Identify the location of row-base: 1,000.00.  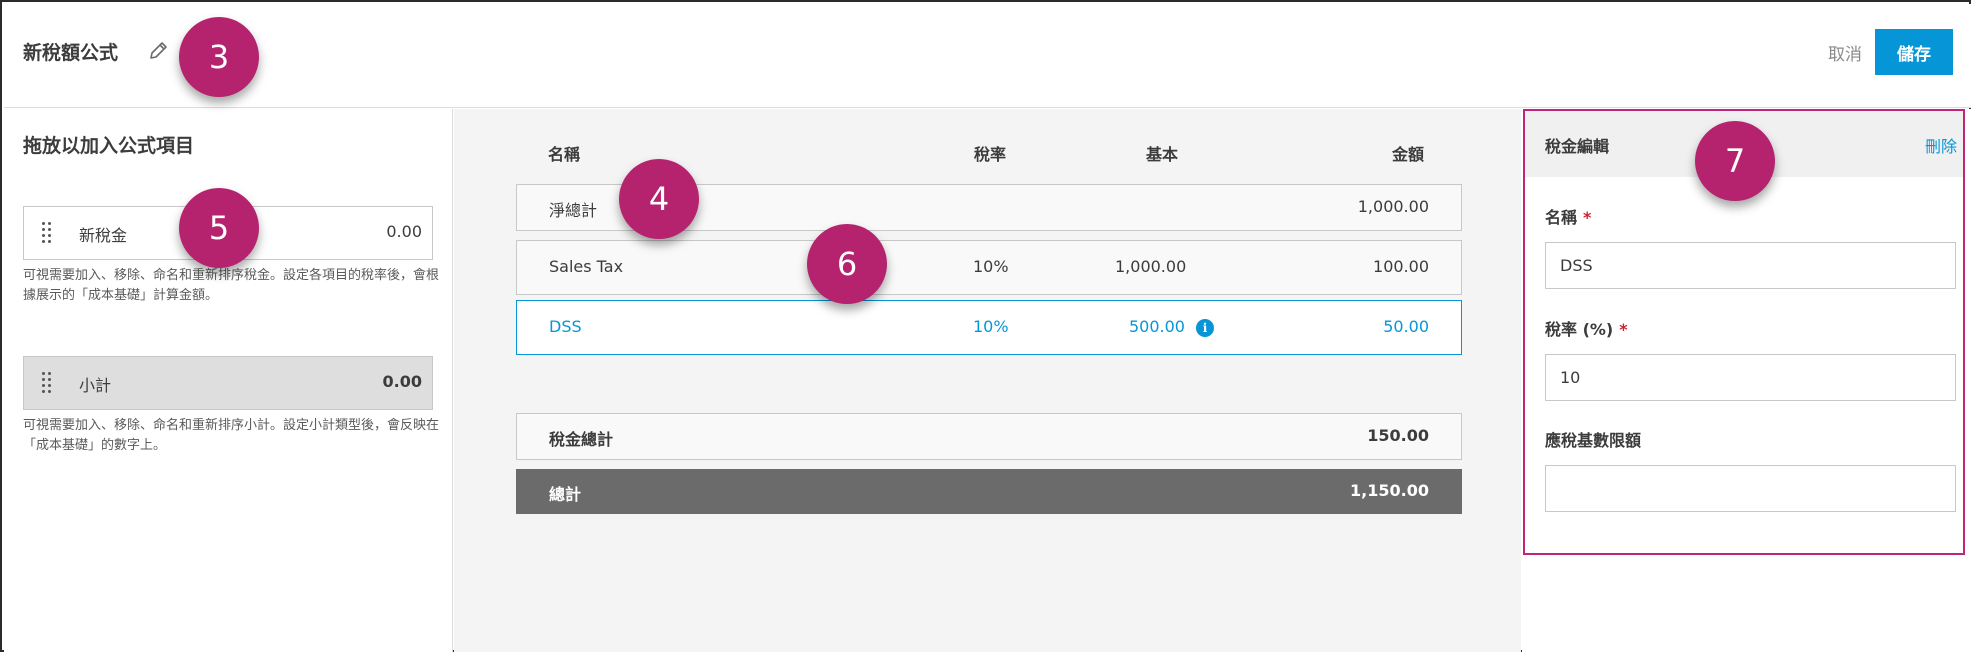
(1151, 266).